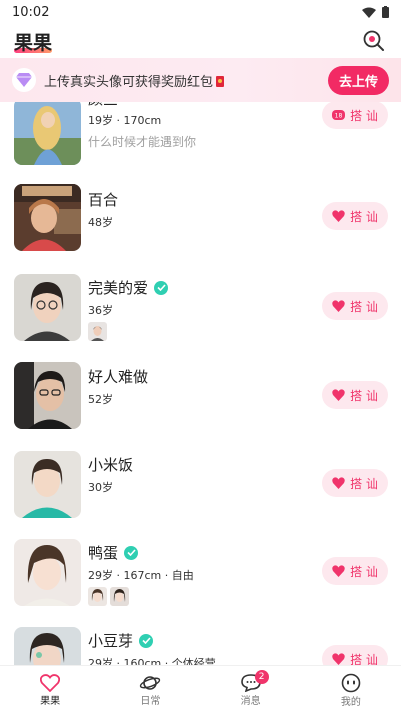  What do you see at coordinates (200, 220) in the screenshot?
I see `list-item: 百合 48岁 搭 讪` at bounding box center [200, 220].